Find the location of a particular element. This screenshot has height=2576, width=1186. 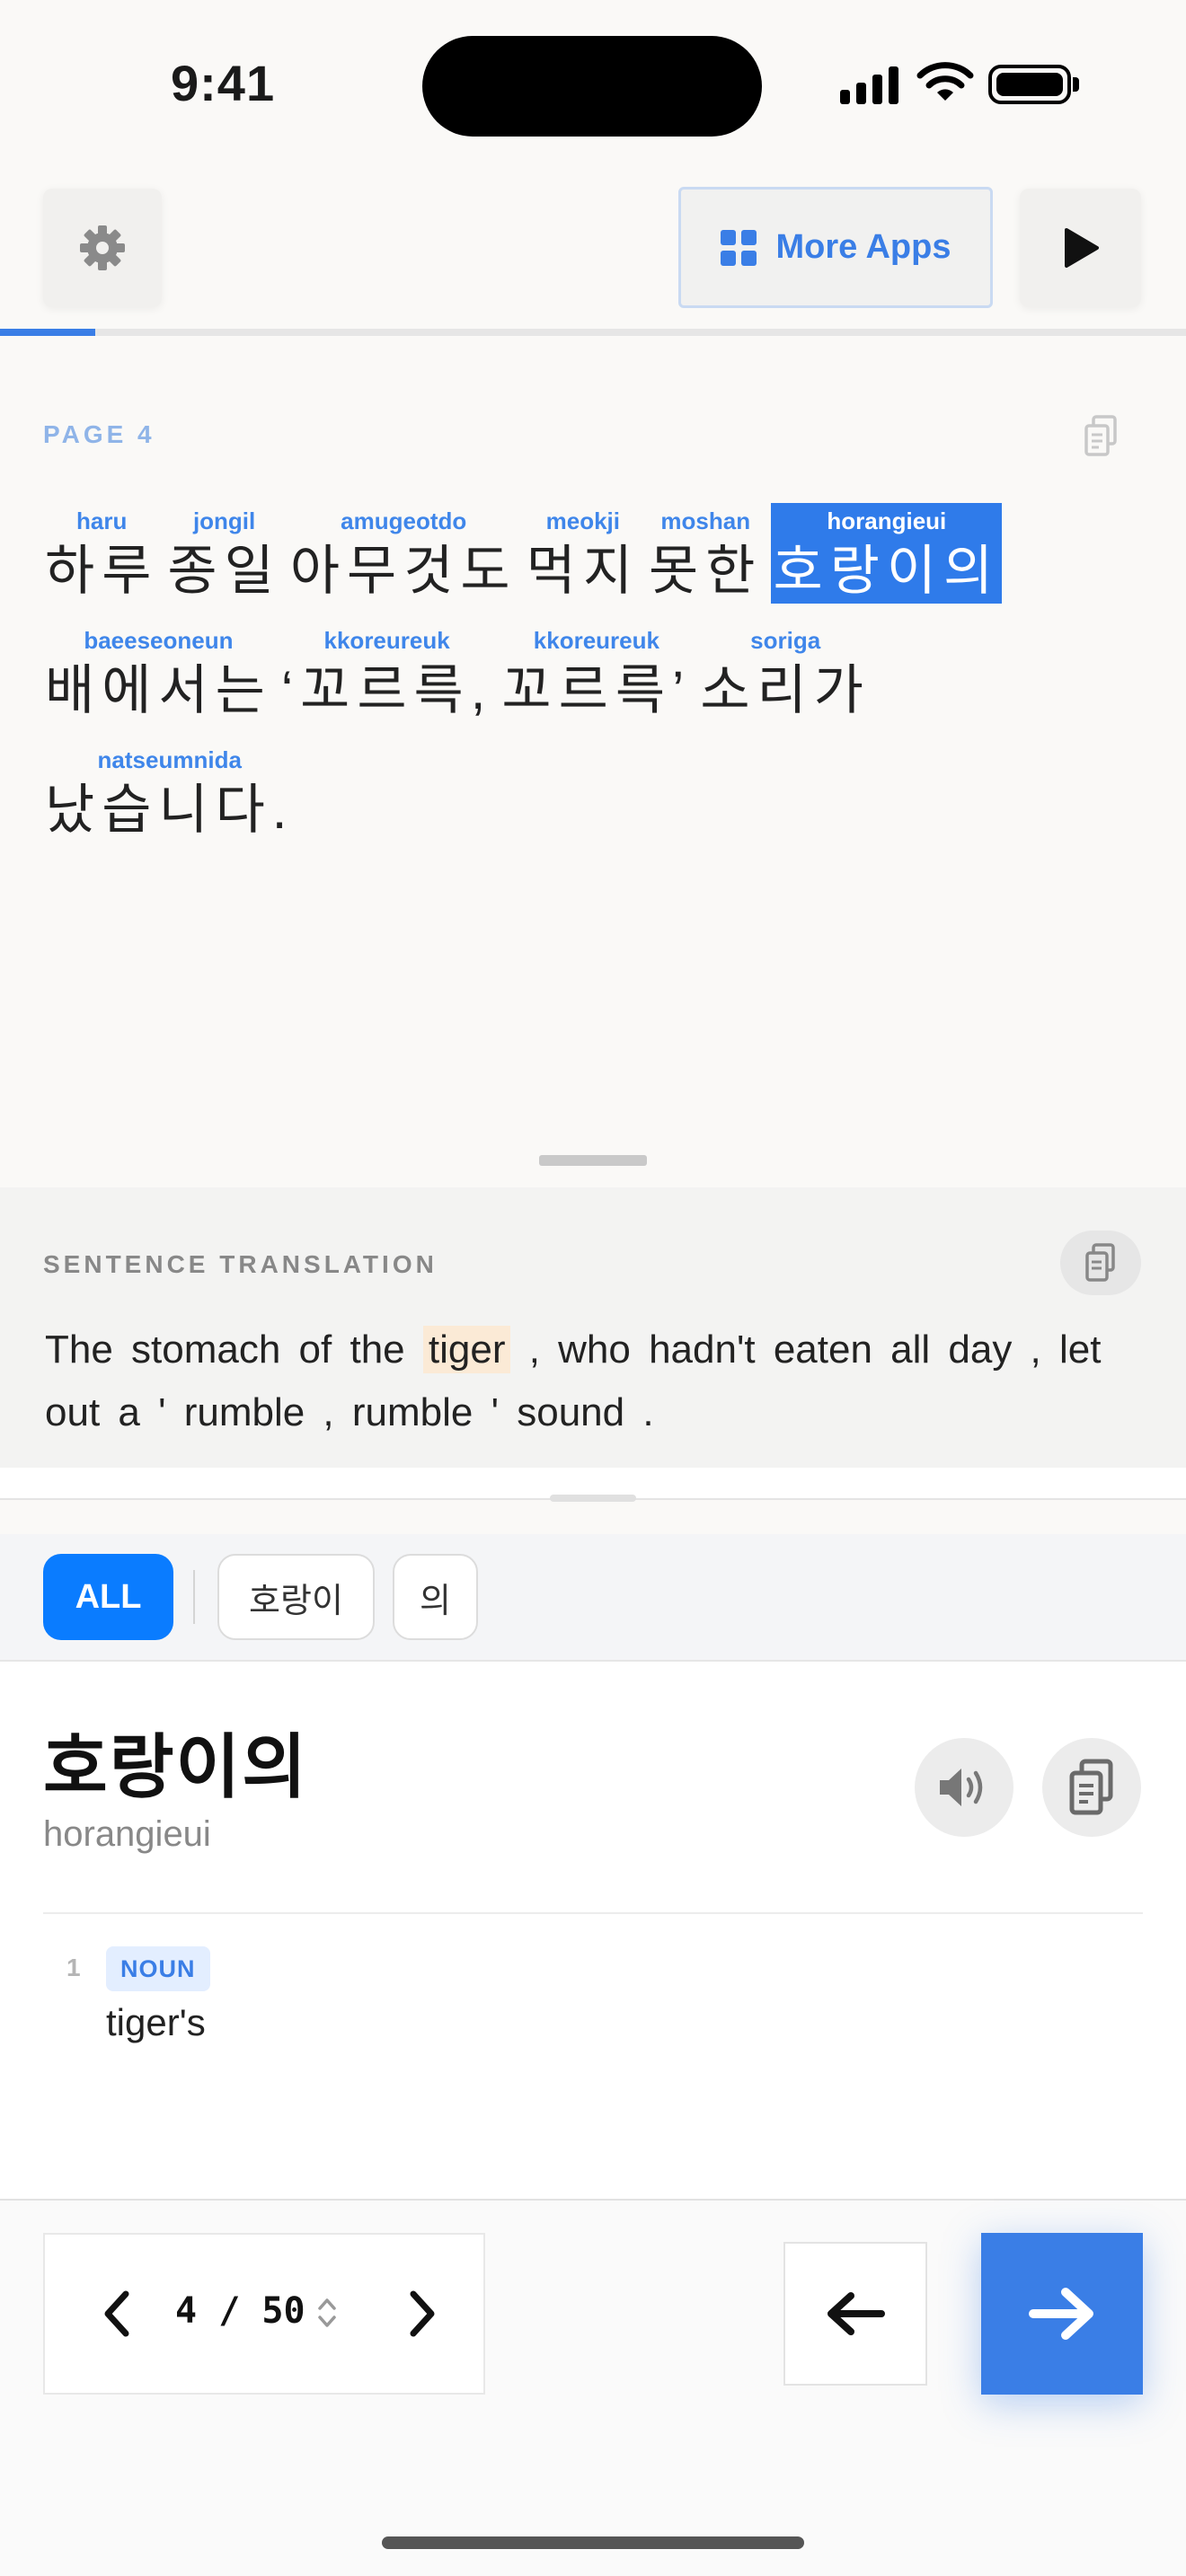

korean-word: kkoreureuk 꼬르륵’ is located at coordinates (596, 672).